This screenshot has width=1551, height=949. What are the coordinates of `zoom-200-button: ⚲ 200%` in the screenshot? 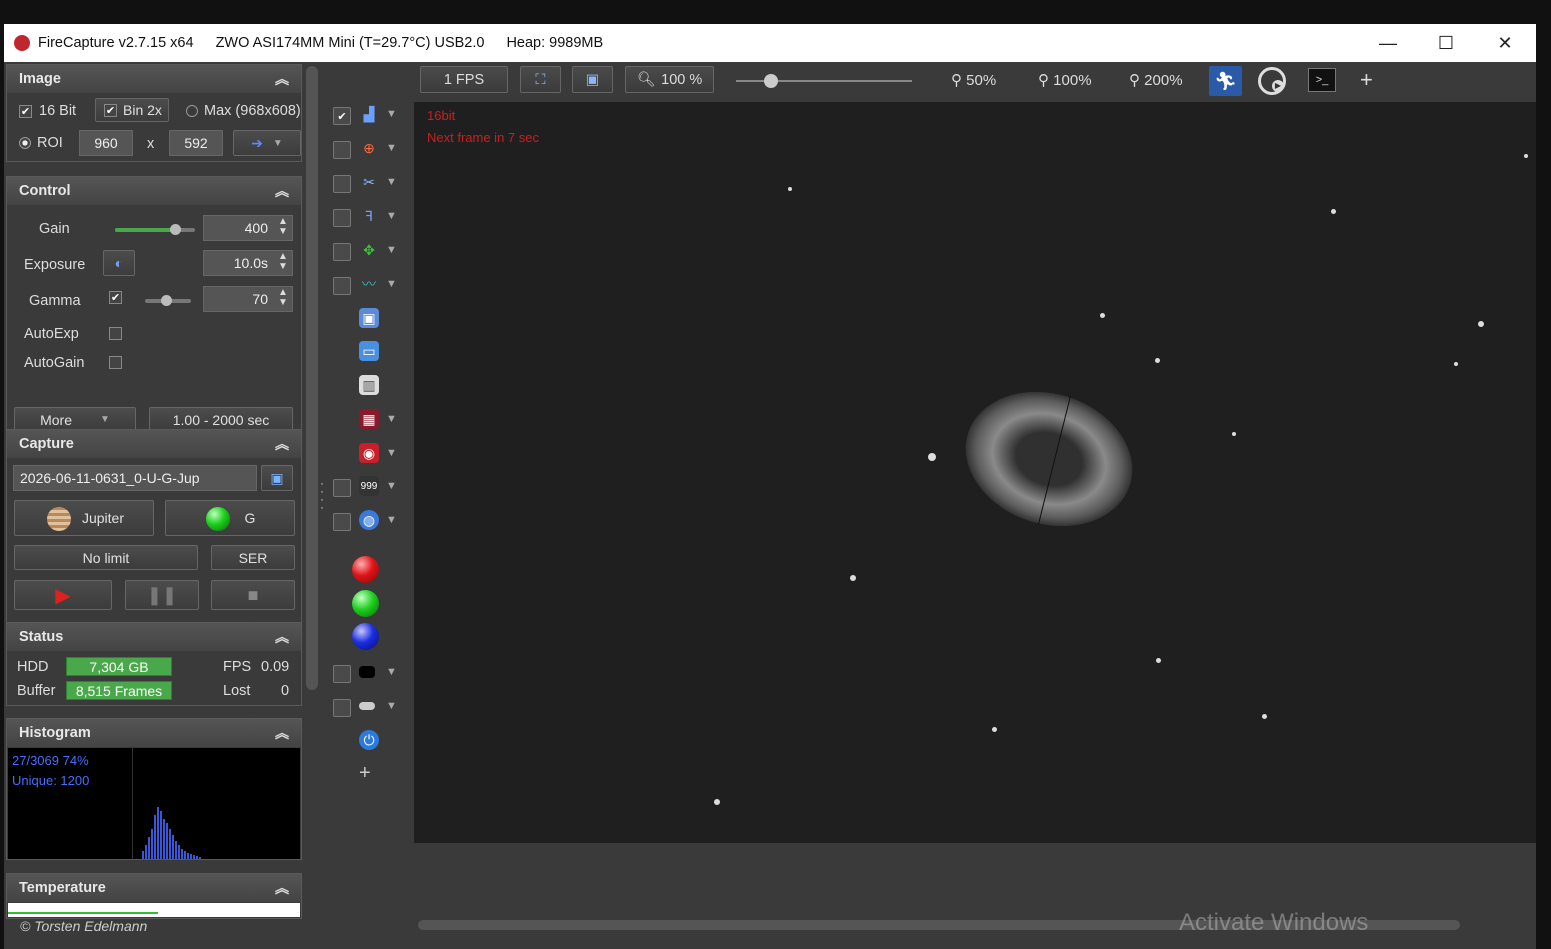 It's located at (1156, 80).